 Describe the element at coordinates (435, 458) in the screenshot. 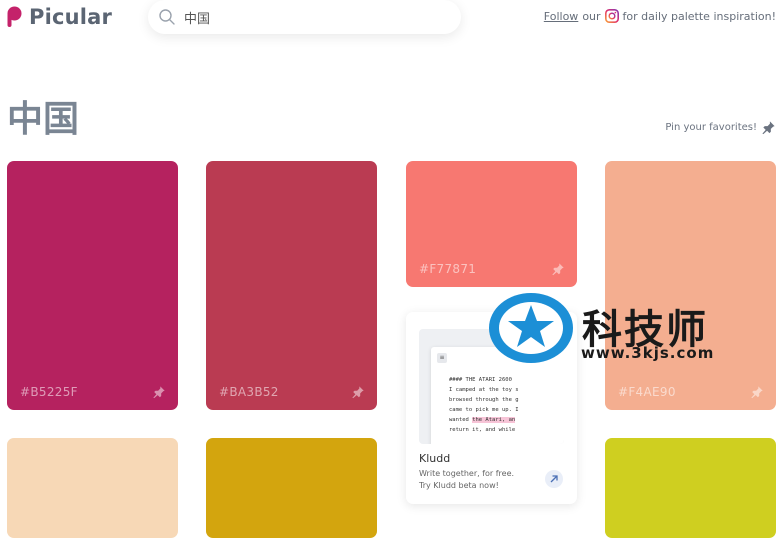

I see `ad-title: Kludd` at that location.